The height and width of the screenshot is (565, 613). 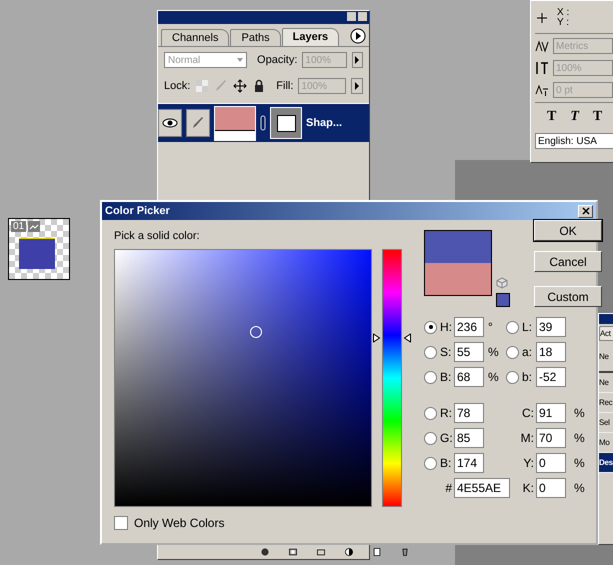 I want to click on y-label: Y :, so click(x=563, y=23).